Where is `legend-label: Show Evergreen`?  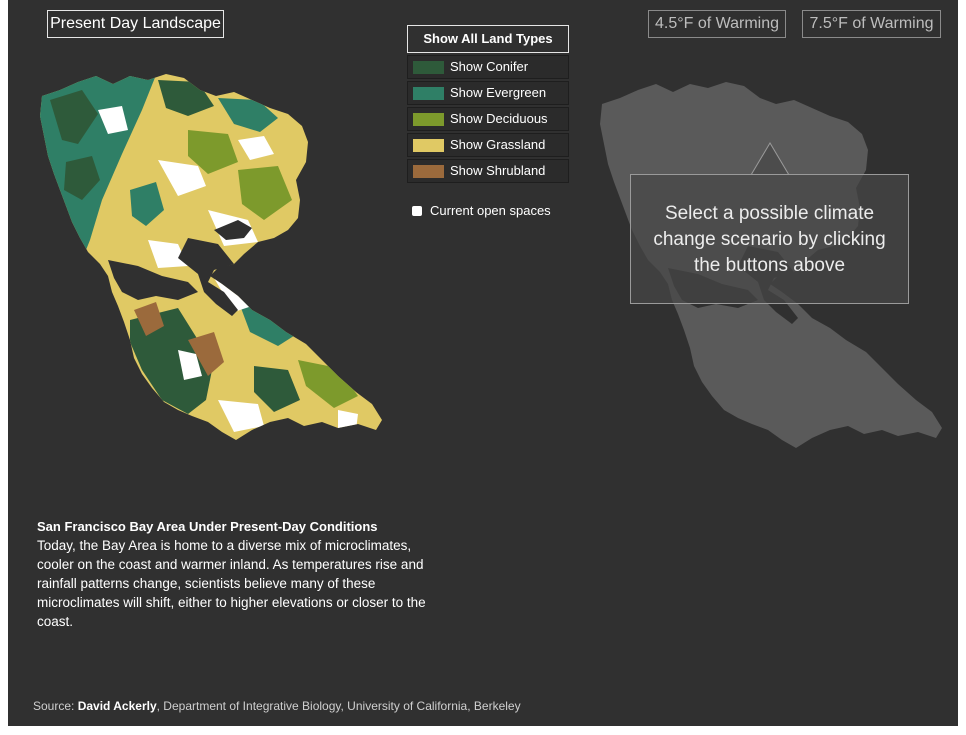 legend-label: Show Evergreen is located at coordinates (498, 92).